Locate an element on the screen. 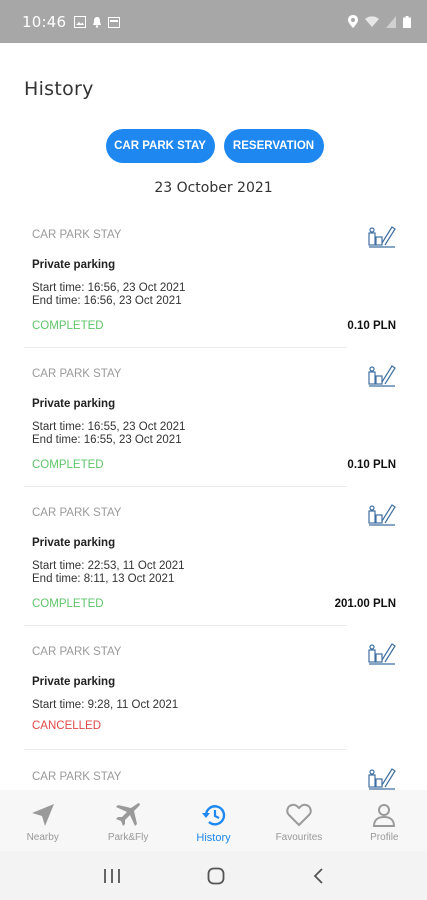 The height and width of the screenshot is (900, 427). person-icon is located at coordinates (384, 815).